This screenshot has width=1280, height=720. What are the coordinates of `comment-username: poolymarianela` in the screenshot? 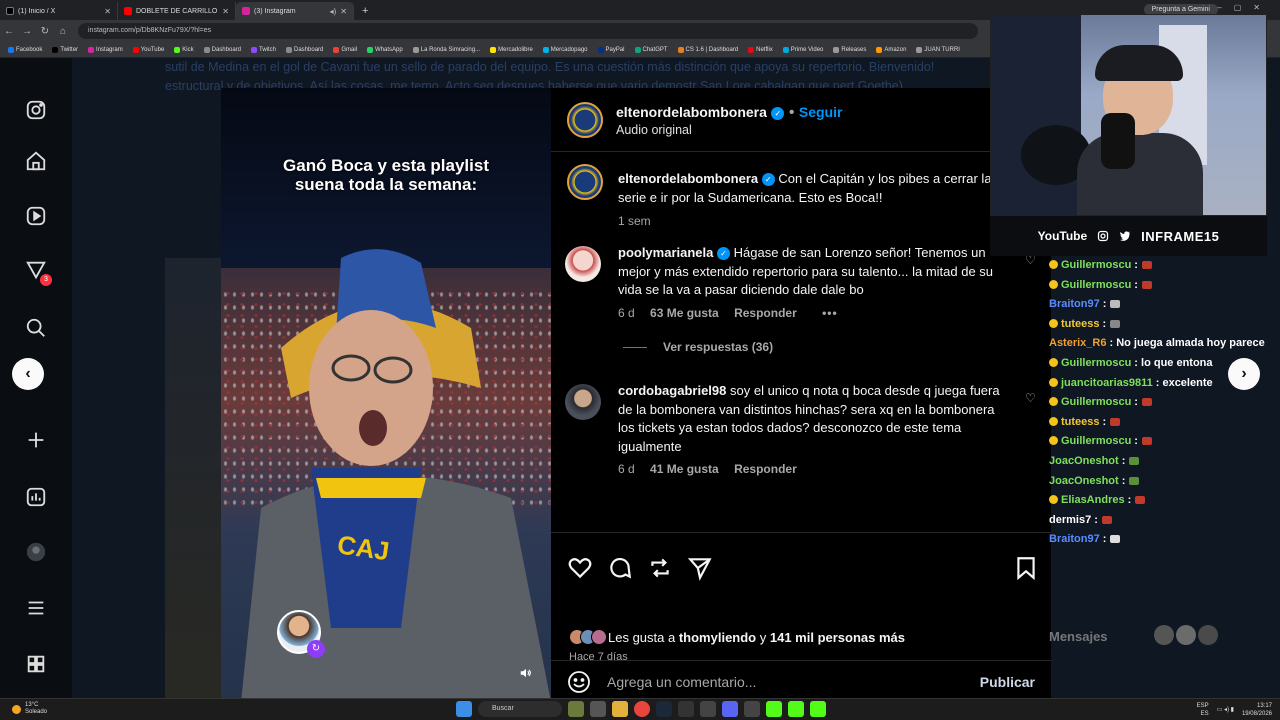 It's located at (665, 252).